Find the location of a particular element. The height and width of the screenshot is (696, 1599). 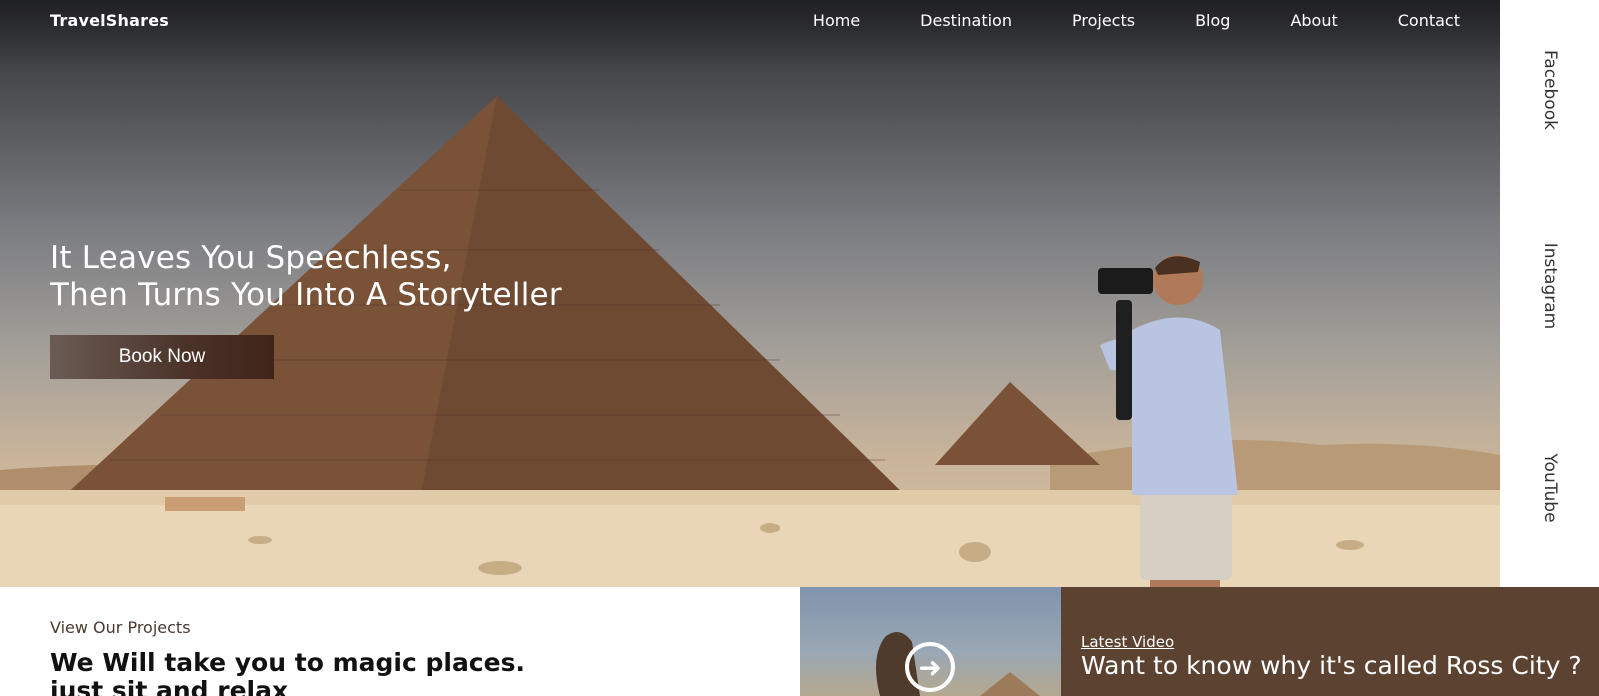

latest-video-title: Want to know why it's called Ross City ? is located at coordinates (1331, 665).